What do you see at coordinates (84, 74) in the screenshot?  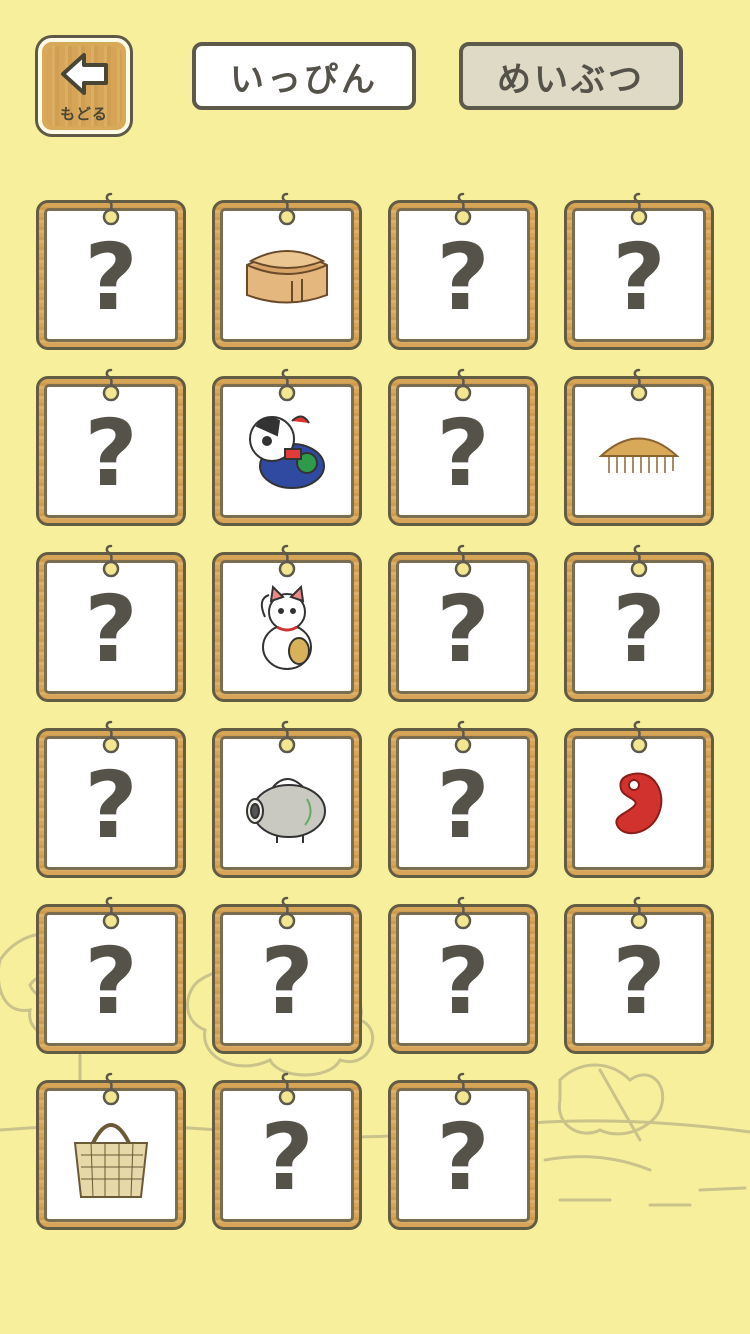 I see `back-arrow-icon` at bounding box center [84, 74].